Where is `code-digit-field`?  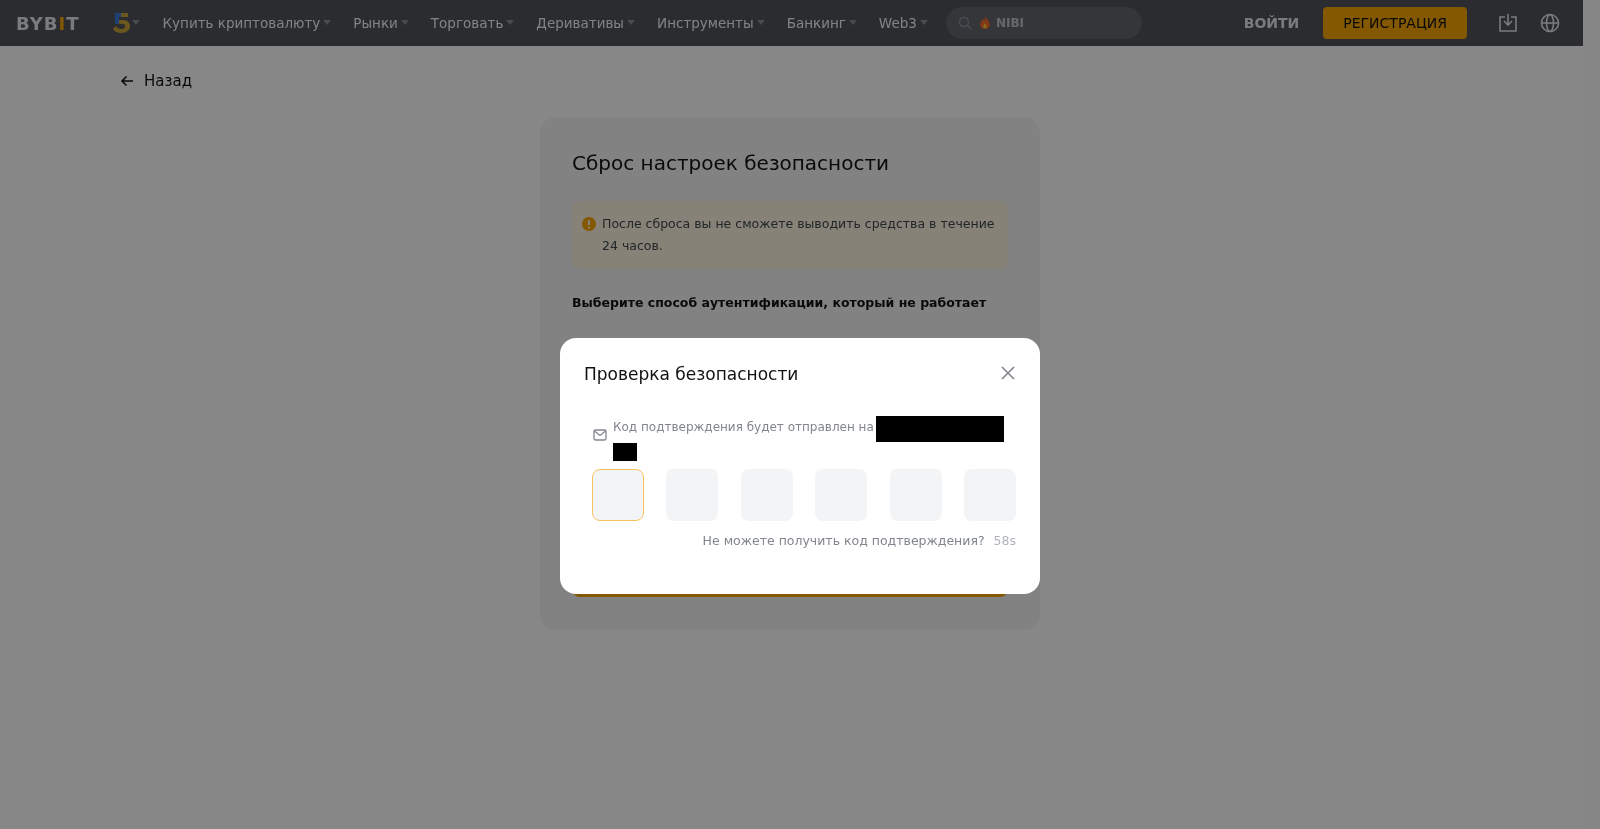 code-digit-field is located at coordinates (618, 495).